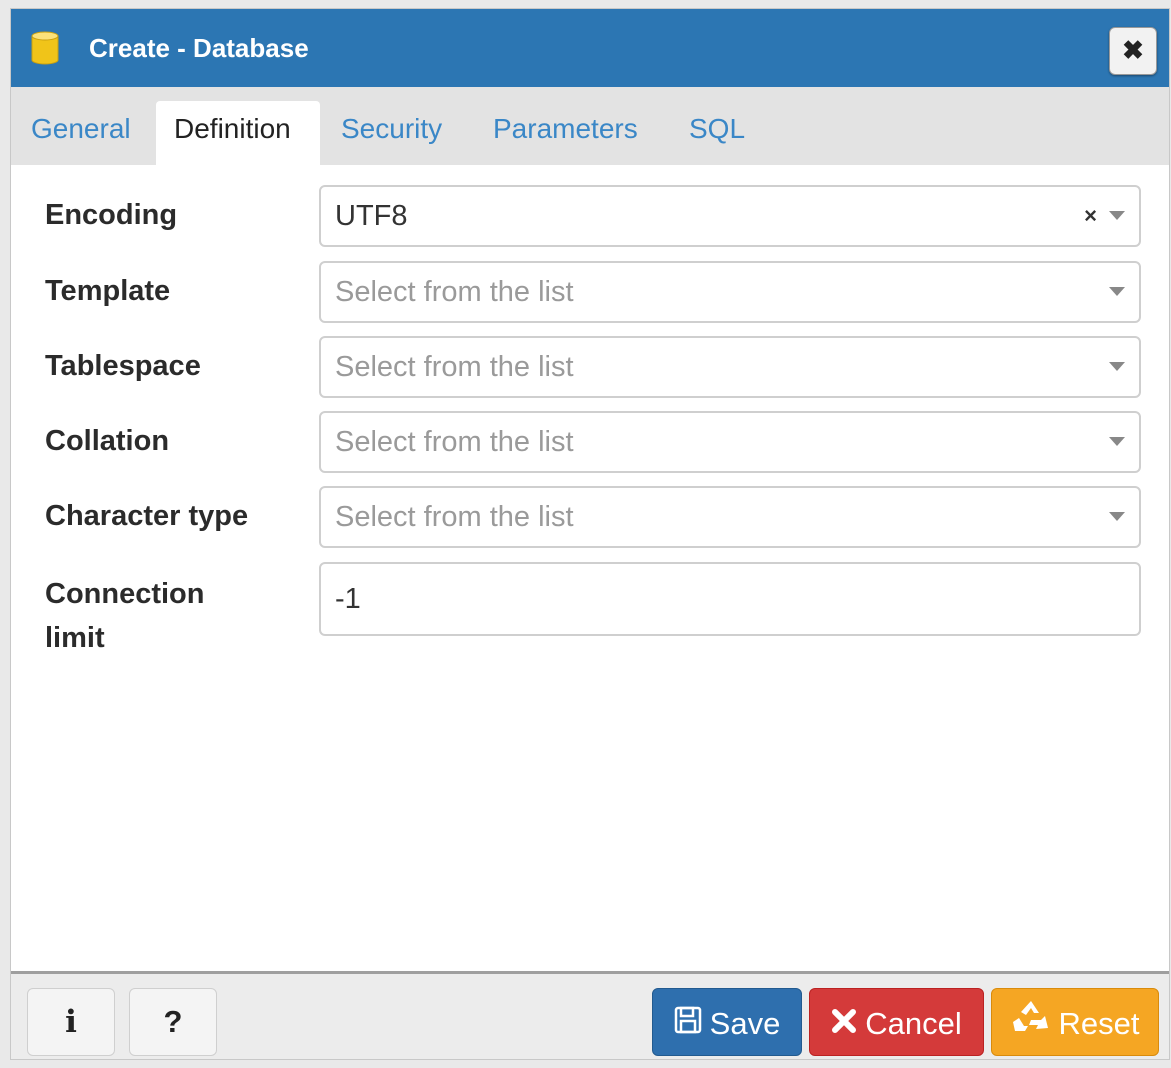 The width and height of the screenshot is (1171, 1068). I want to click on character-type-placeholder: Select from the list, so click(454, 517).